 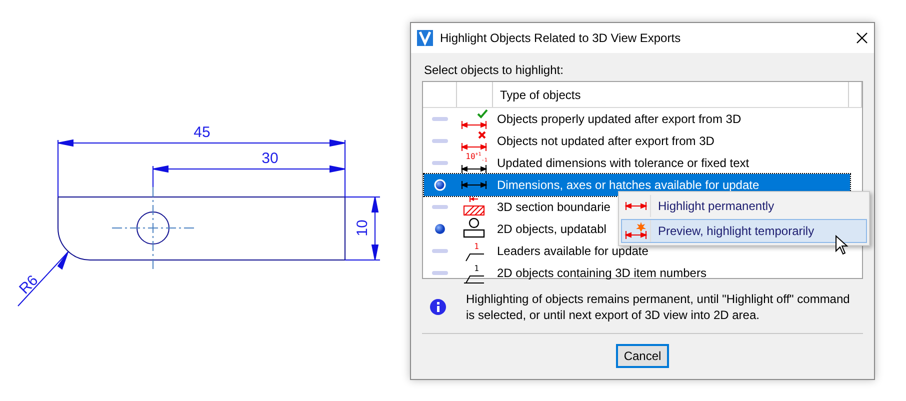 What do you see at coordinates (494, 70) in the screenshot?
I see `prompt-label: Select objects to highlight:` at bounding box center [494, 70].